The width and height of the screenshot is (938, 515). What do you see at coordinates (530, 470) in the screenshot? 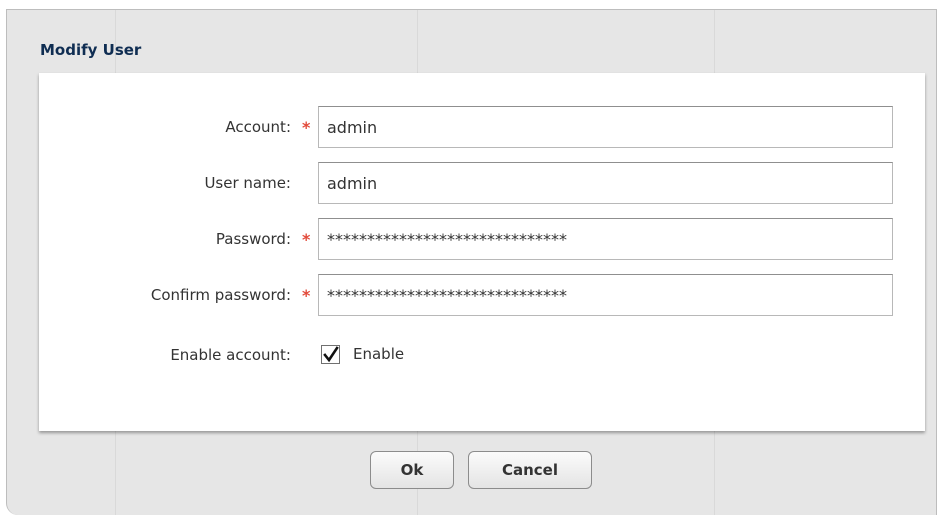
I see `cancel-button: Cancel` at bounding box center [530, 470].